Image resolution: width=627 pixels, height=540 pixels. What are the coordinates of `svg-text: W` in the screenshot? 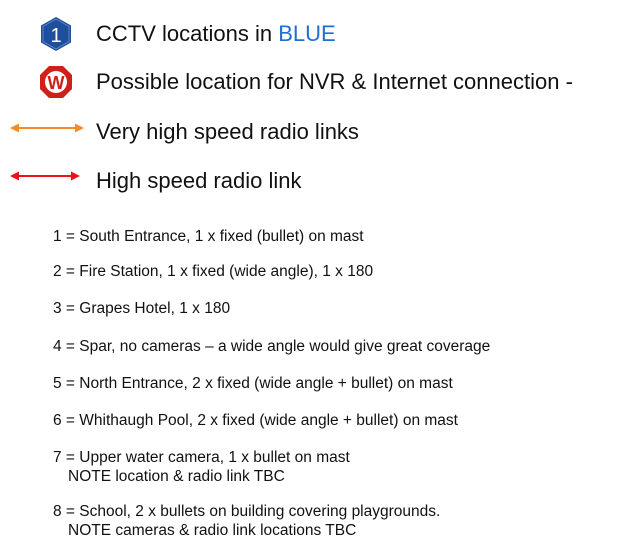 It's located at (56, 83).